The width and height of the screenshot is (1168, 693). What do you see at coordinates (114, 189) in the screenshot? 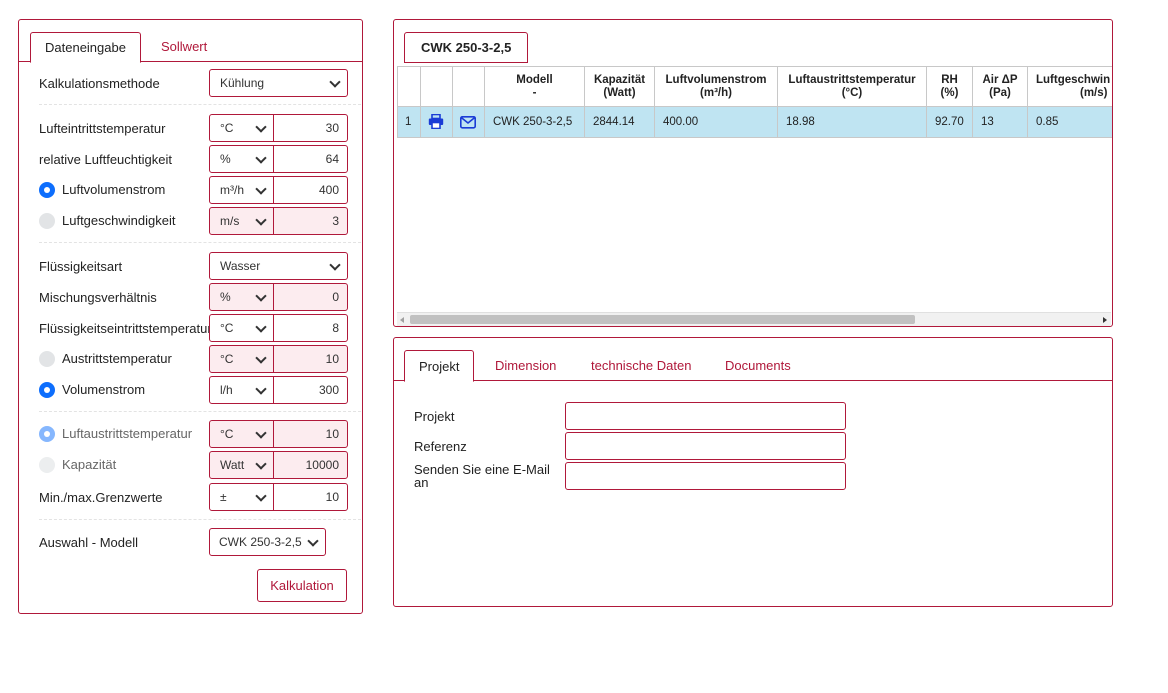
I see `luftvolumenstrom-label: Luftvolumenstrom` at bounding box center [114, 189].